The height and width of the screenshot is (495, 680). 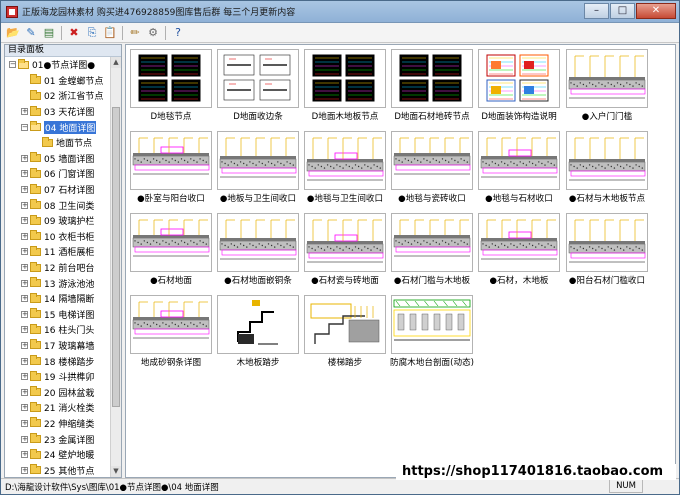 What do you see at coordinates (519, 117) in the screenshot?
I see `thumbnail-label: D地面装饰构造说明` at bounding box center [519, 117].